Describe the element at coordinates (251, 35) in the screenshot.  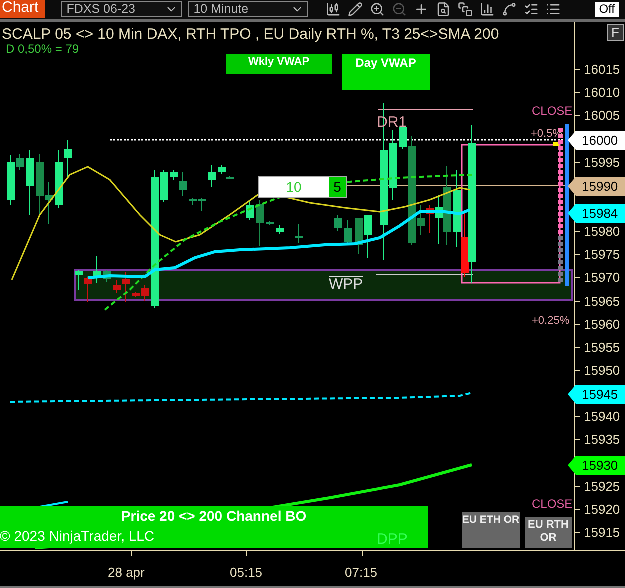
I see `chart-title: SCALP 05 <> 10 Min DAX, RTH TPO , EU Daily RTH %, T3 25<>SMA 200` at that location.